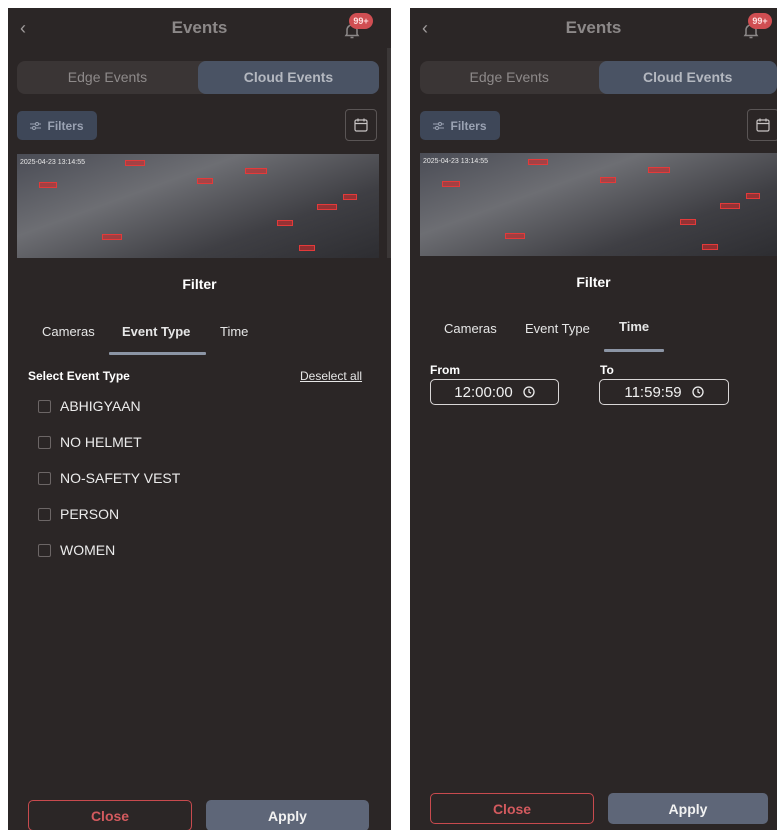 This screenshot has width=777, height=830. I want to click on event-type-option: WOMEN, so click(76, 550).